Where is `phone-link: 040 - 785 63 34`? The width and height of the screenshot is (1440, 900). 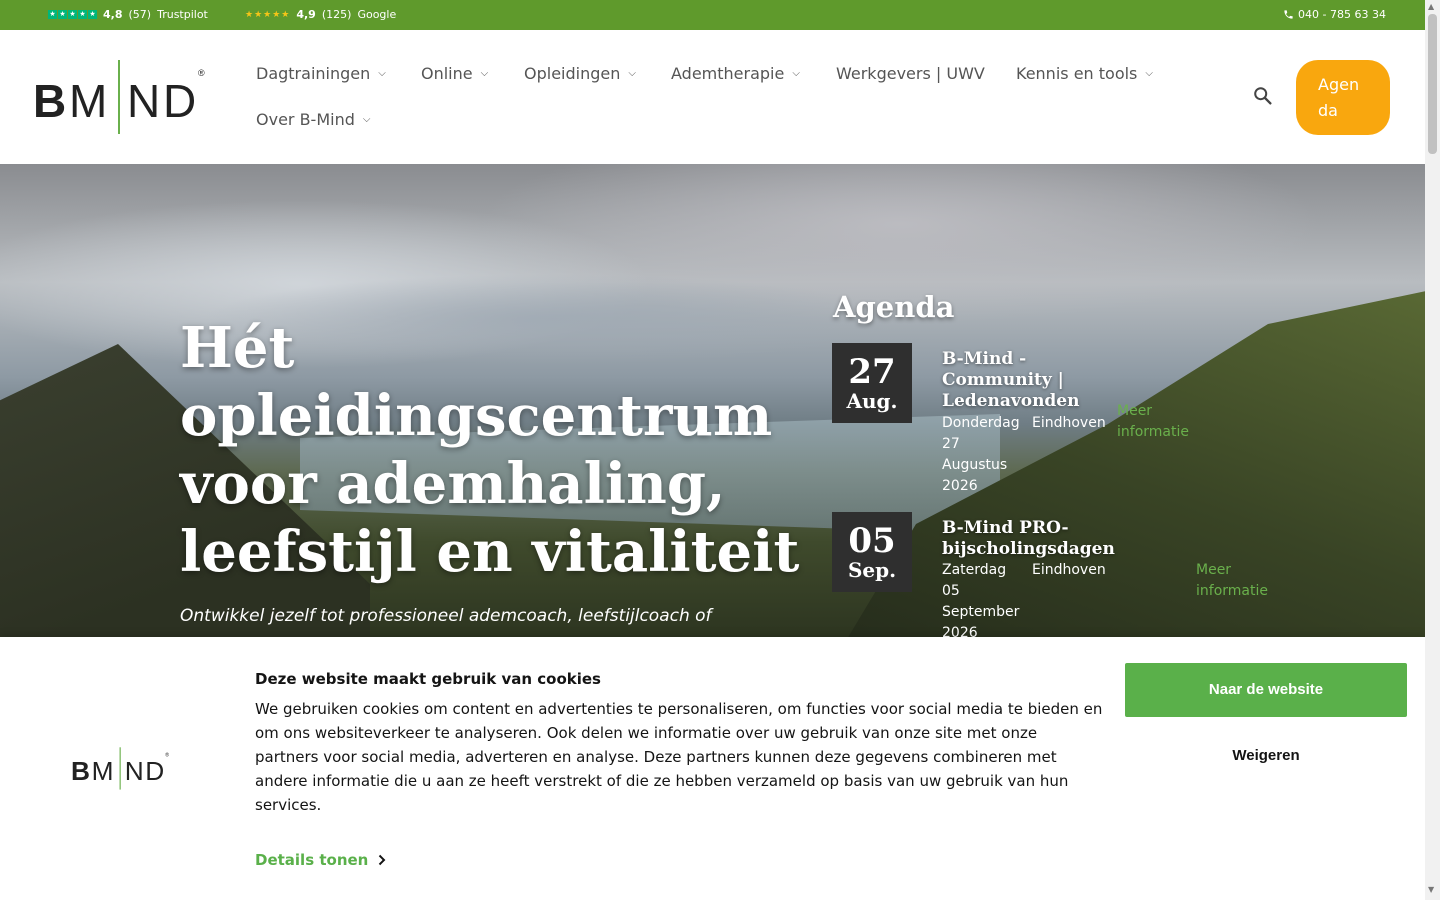 phone-link: 040 - 785 63 34 is located at coordinates (1334, 14).